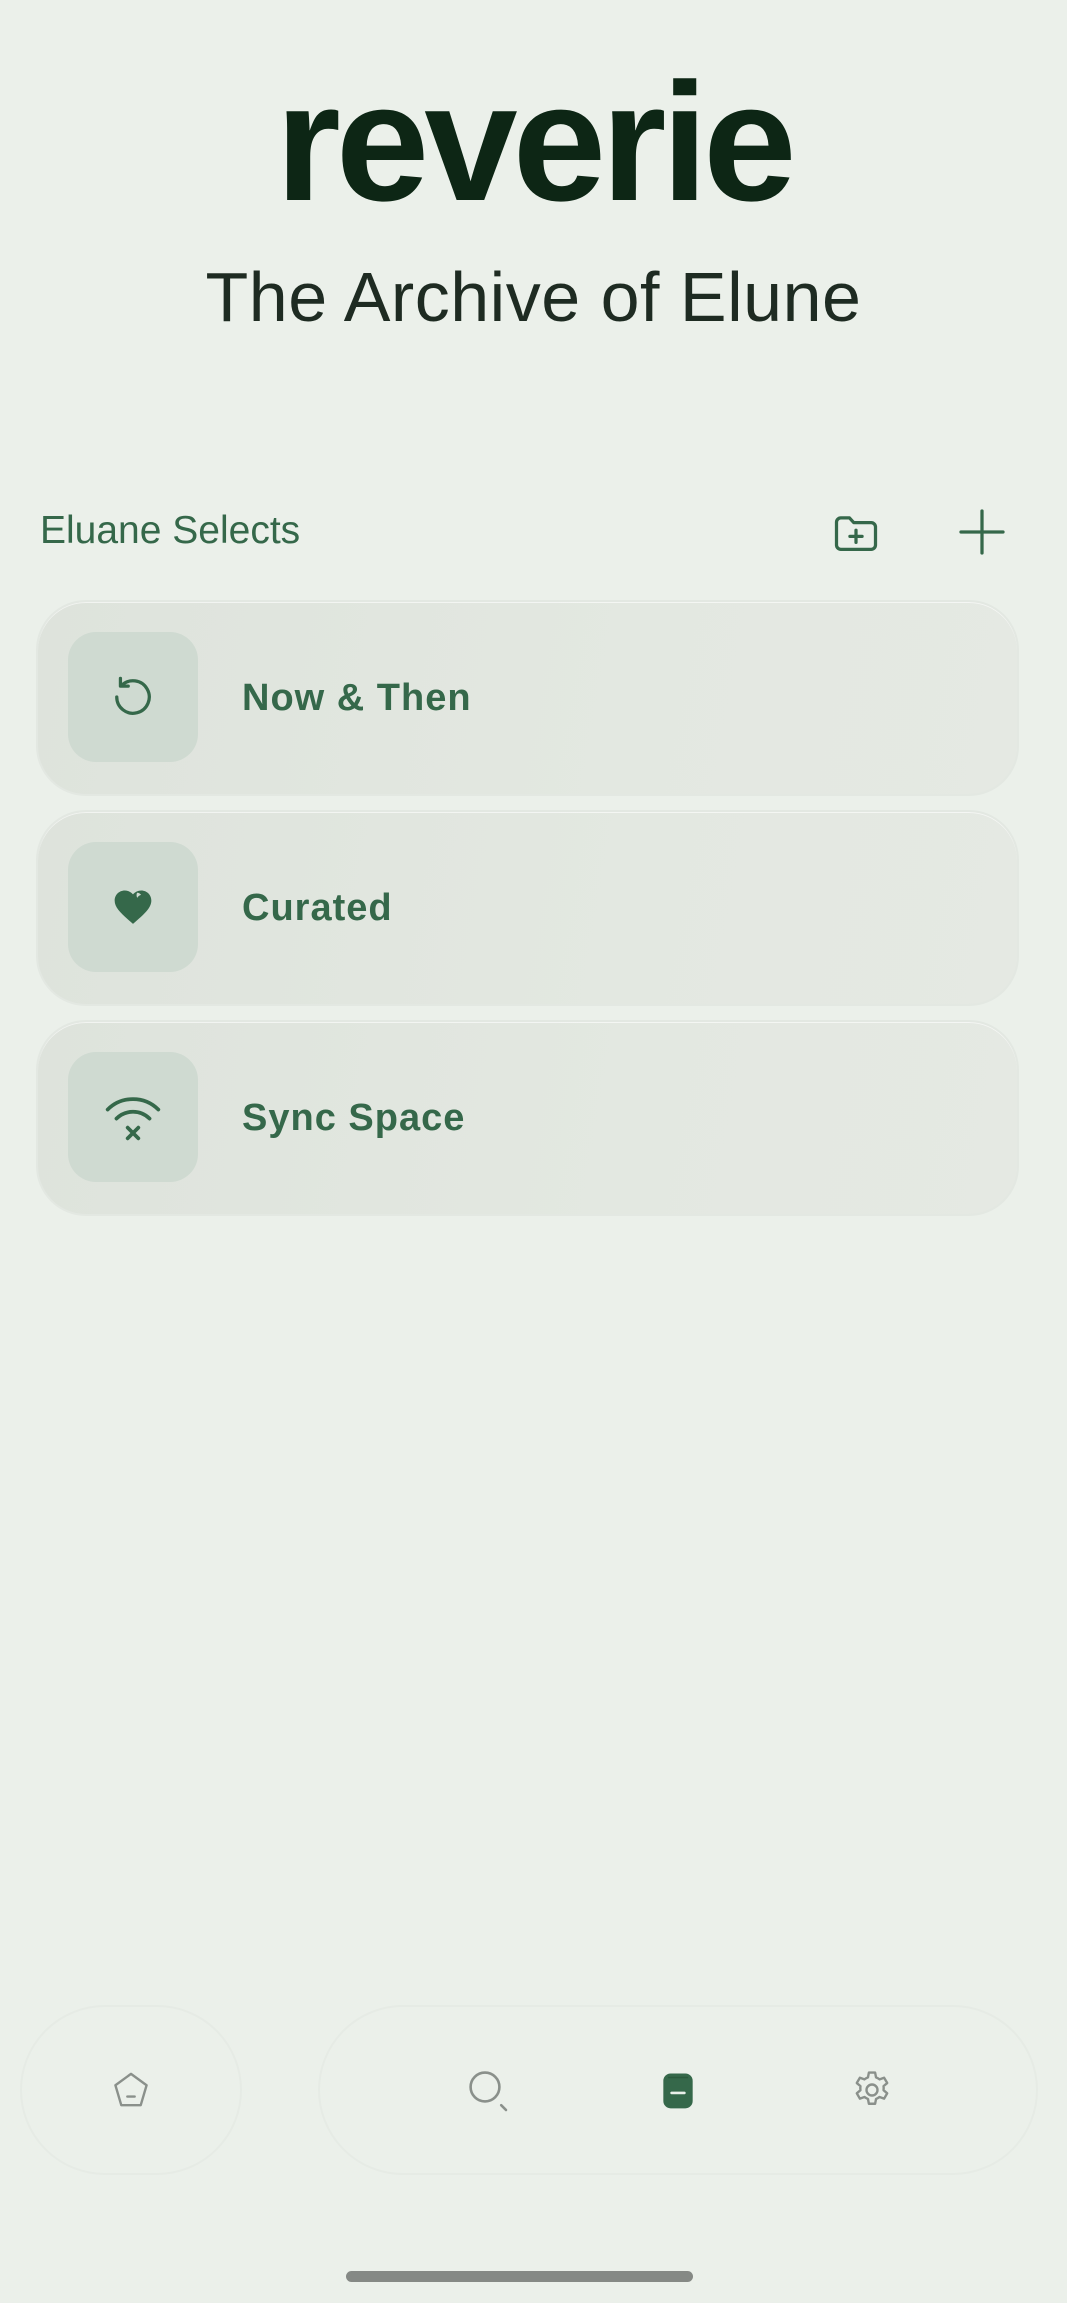 The width and height of the screenshot is (1067, 2303). Describe the element at coordinates (527, 1118) in the screenshot. I see `collection-card-sync-space: Sync Space` at that location.